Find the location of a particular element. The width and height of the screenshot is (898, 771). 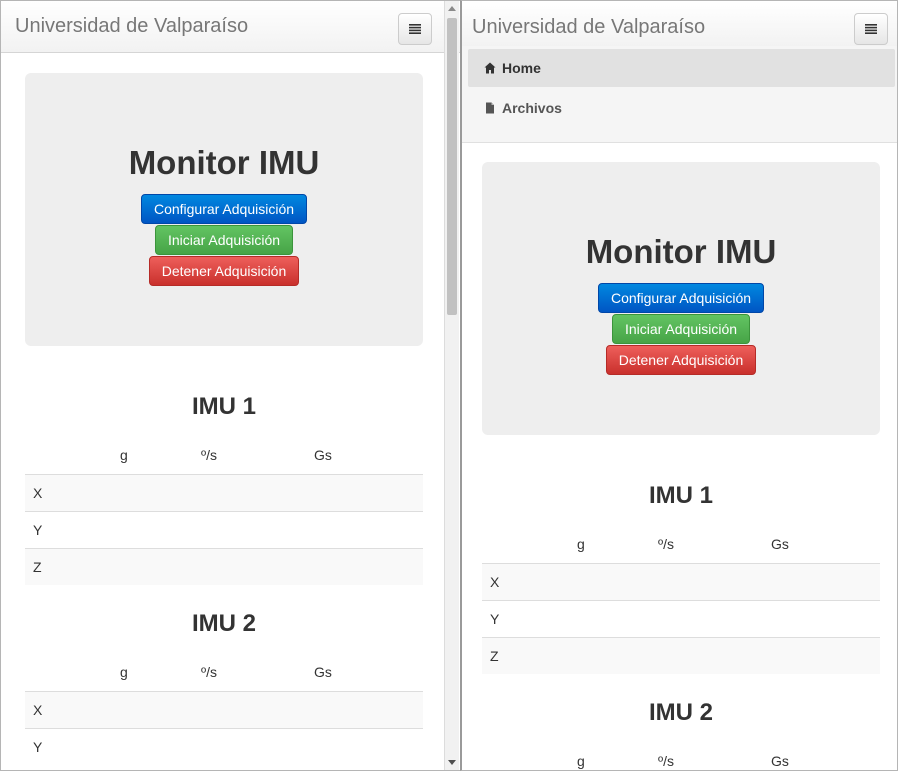

scroll-down-icon is located at coordinates (452, 762).